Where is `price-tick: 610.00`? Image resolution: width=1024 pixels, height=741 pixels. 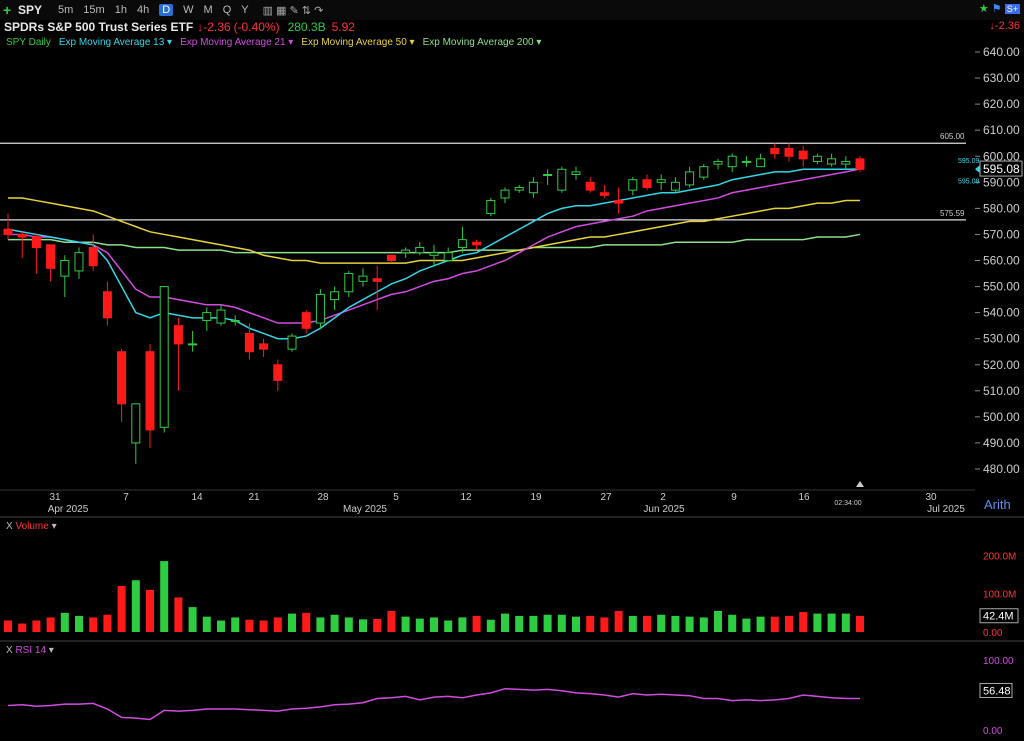 price-tick: 610.00 is located at coordinates (1001, 130).